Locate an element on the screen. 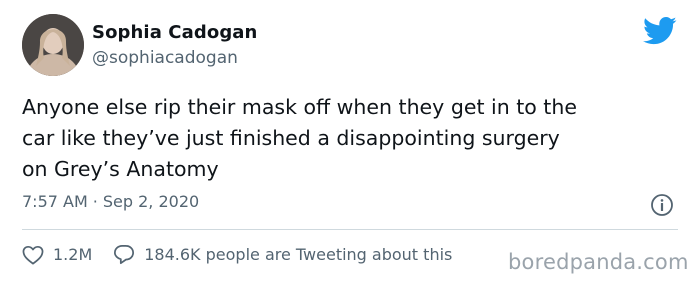 This screenshot has height=284, width=700. conversation-button: 184.6K people are Tweeting about this is located at coordinates (282, 254).